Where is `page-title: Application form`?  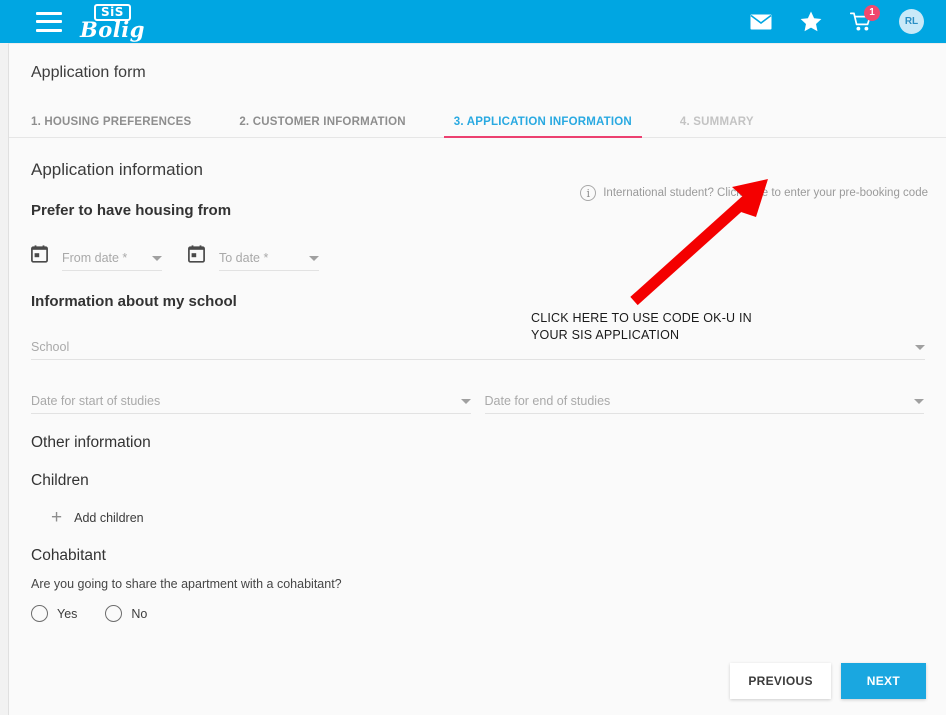 page-title: Application form is located at coordinates (88, 72).